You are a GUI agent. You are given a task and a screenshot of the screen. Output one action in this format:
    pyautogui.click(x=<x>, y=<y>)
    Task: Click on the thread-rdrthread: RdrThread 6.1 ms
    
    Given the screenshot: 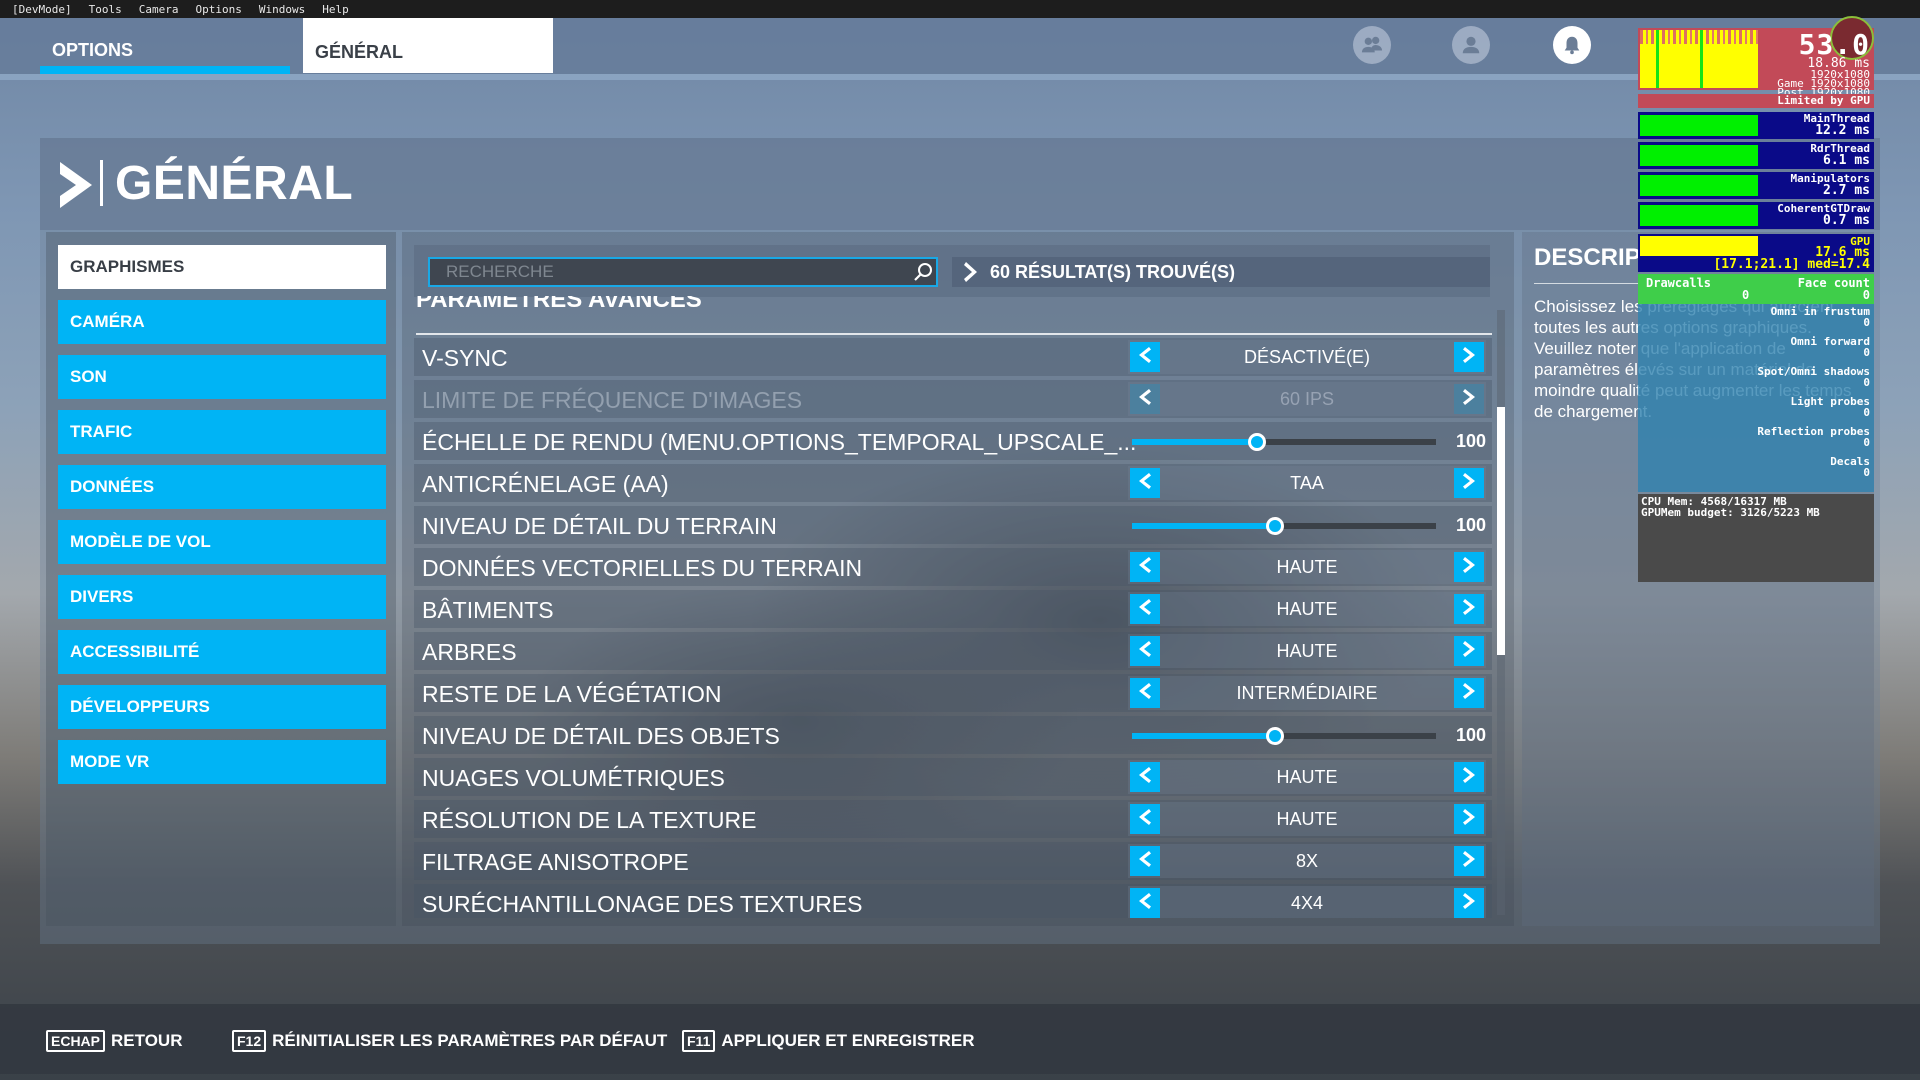 What is the action you would take?
    pyautogui.click(x=1756, y=155)
    